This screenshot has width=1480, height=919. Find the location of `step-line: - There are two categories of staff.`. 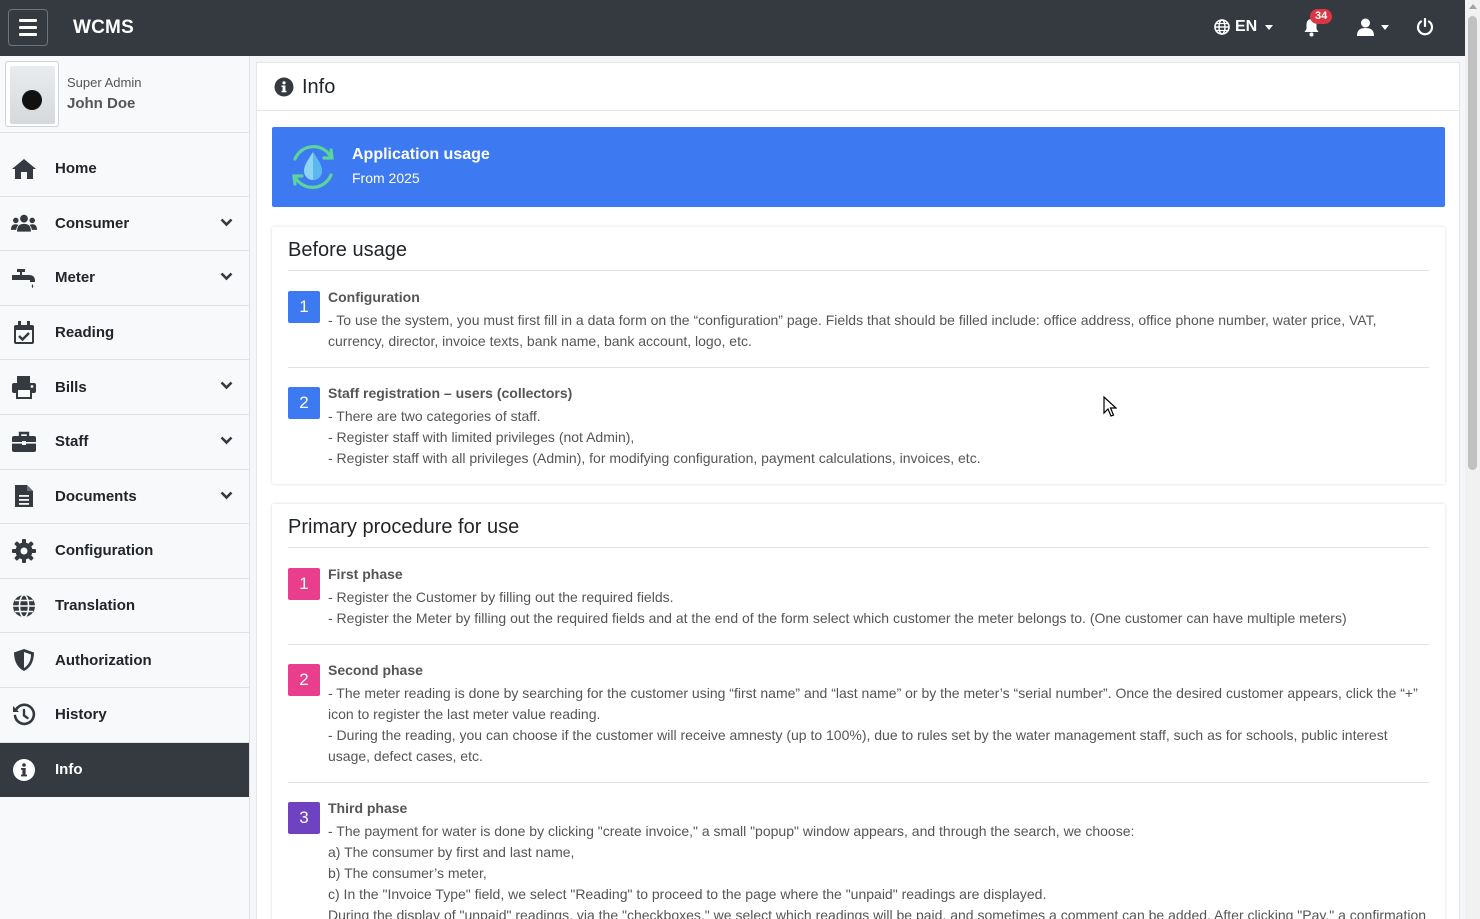

step-line: - There are two categories of staff. is located at coordinates (434, 416).